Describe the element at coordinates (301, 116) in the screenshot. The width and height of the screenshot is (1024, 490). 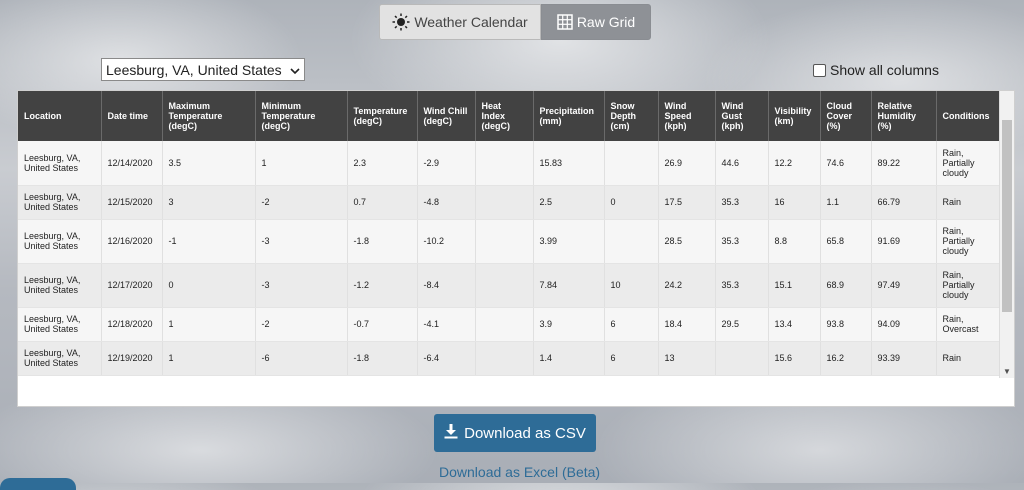
I see `column-header: Minimum Temperature (degC)` at that location.